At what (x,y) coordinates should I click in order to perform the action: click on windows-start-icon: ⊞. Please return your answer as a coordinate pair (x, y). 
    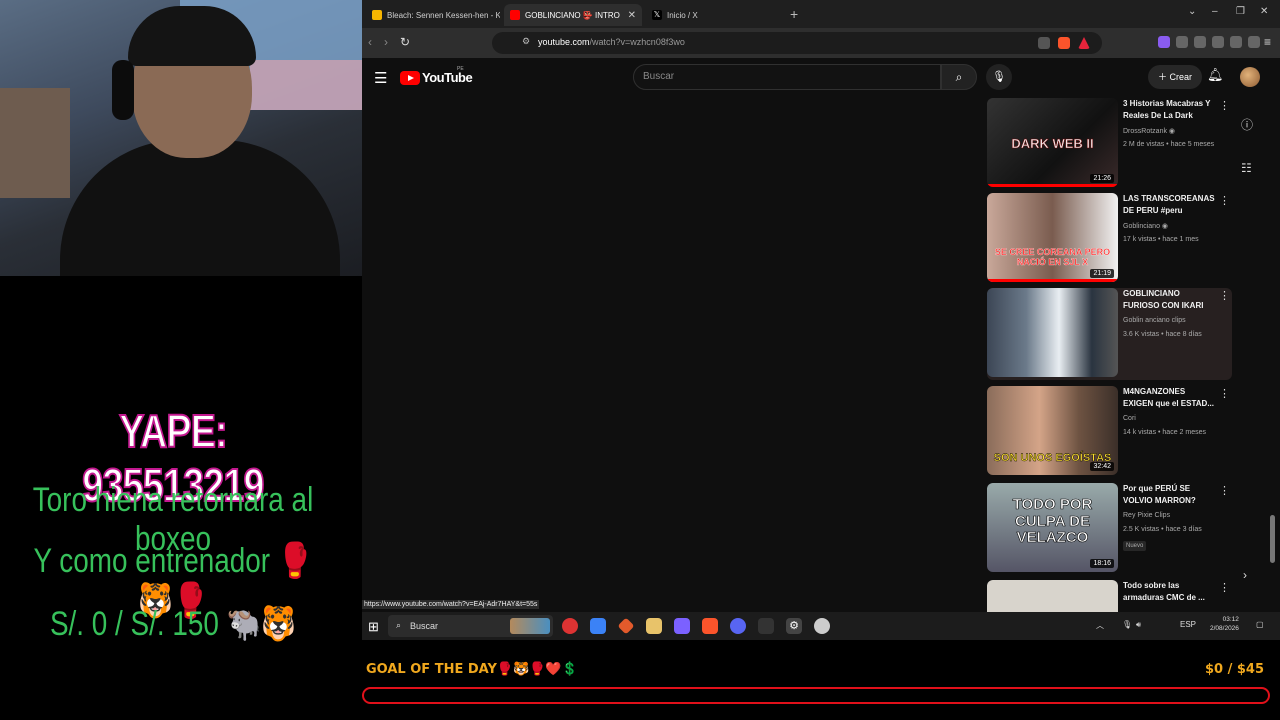
    Looking at the image, I should click on (373, 627).